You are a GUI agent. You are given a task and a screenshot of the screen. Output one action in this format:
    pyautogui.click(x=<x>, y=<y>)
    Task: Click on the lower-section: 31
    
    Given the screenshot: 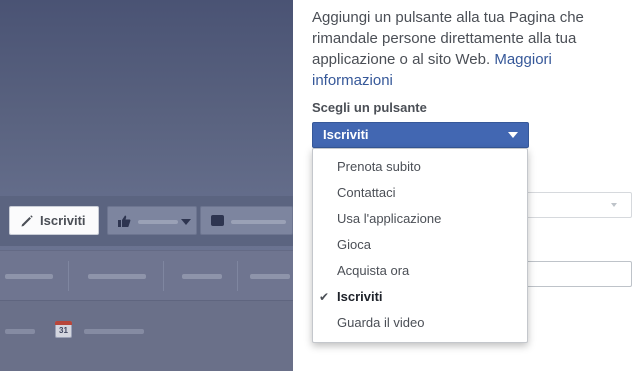 What is the action you would take?
    pyautogui.click(x=146, y=335)
    